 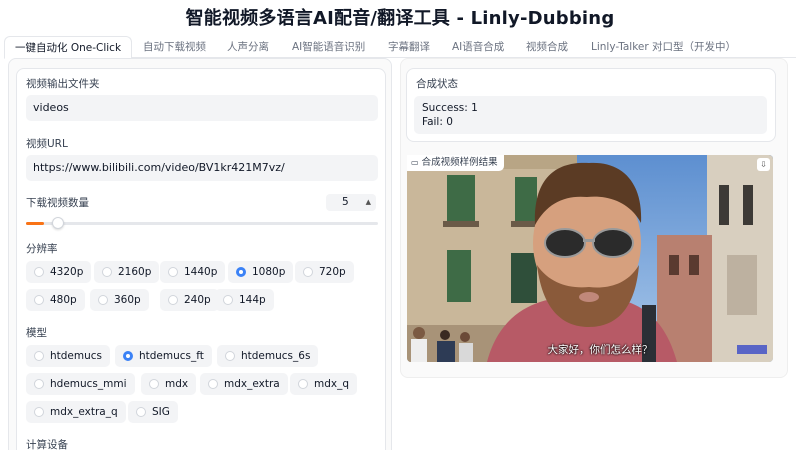 What do you see at coordinates (437, 84) in the screenshot?
I see `status-label: 合成状态` at bounding box center [437, 84].